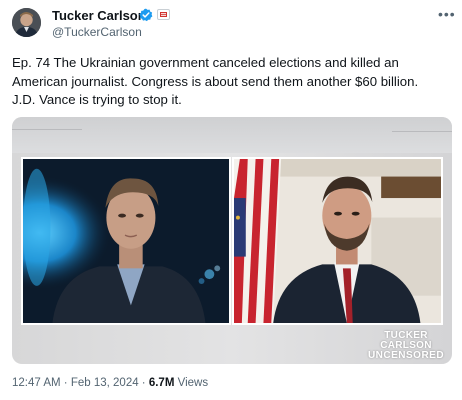 Image resolution: width=462 pixels, height=400 pixels. I want to click on tweet-date: Feb 13, 2024, so click(105, 383).